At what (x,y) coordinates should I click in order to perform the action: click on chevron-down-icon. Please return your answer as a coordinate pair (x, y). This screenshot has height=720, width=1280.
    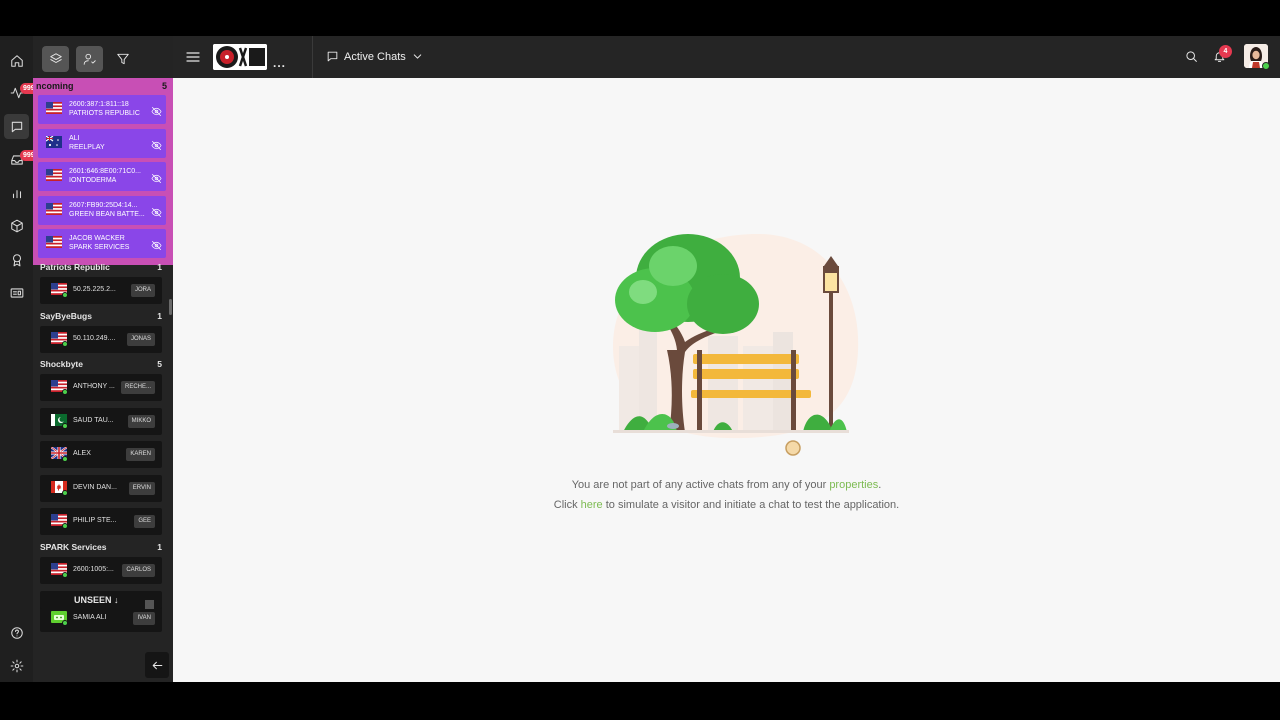
    Looking at the image, I should click on (417, 56).